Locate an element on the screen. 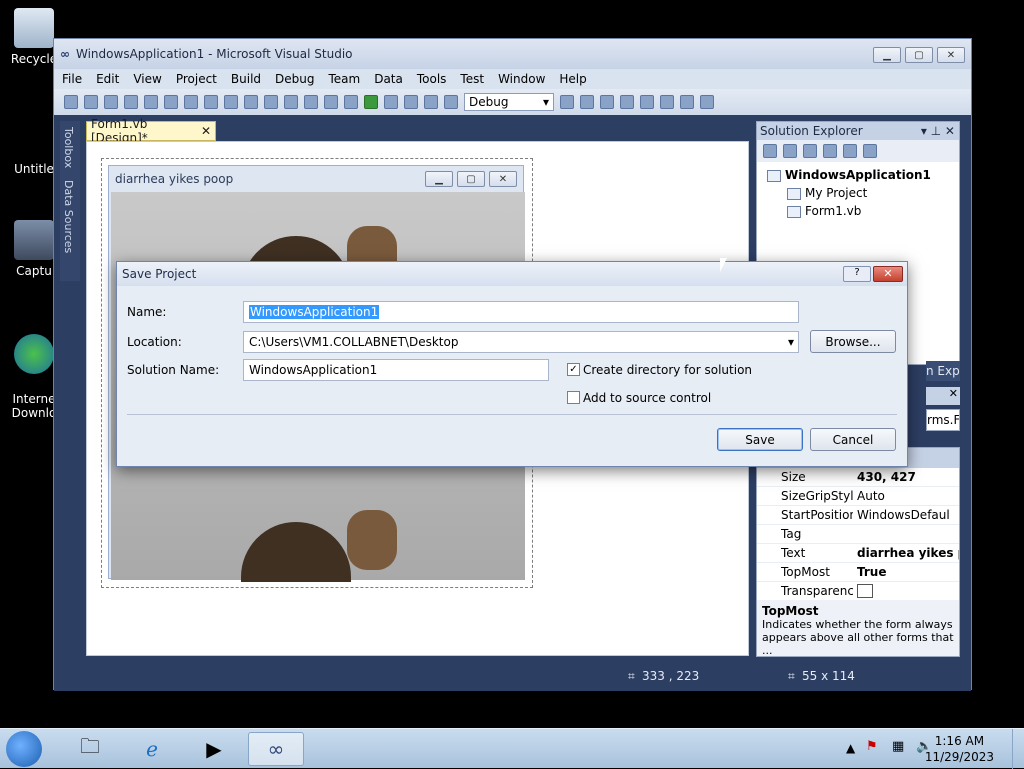 This screenshot has width=1024, height=769. property-row: Size 430, 427 is located at coordinates (858, 477).